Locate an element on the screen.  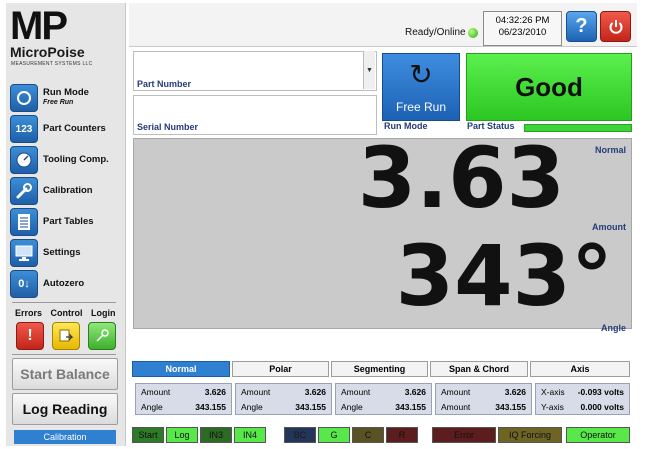
errors-label: Errors is located at coordinates (29, 313).